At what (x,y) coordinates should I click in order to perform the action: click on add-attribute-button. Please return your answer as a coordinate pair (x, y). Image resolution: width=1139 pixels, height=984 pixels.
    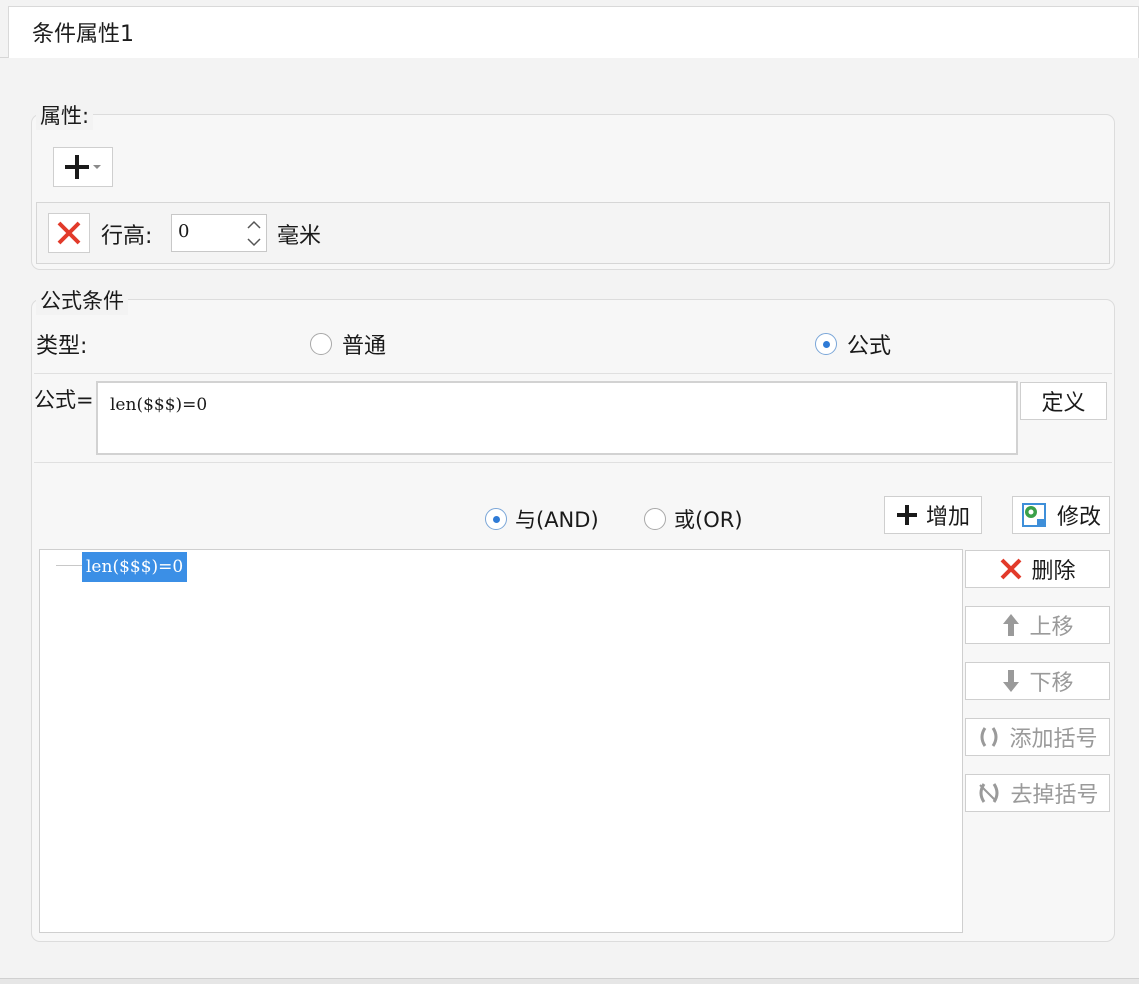
    Looking at the image, I should click on (83, 167).